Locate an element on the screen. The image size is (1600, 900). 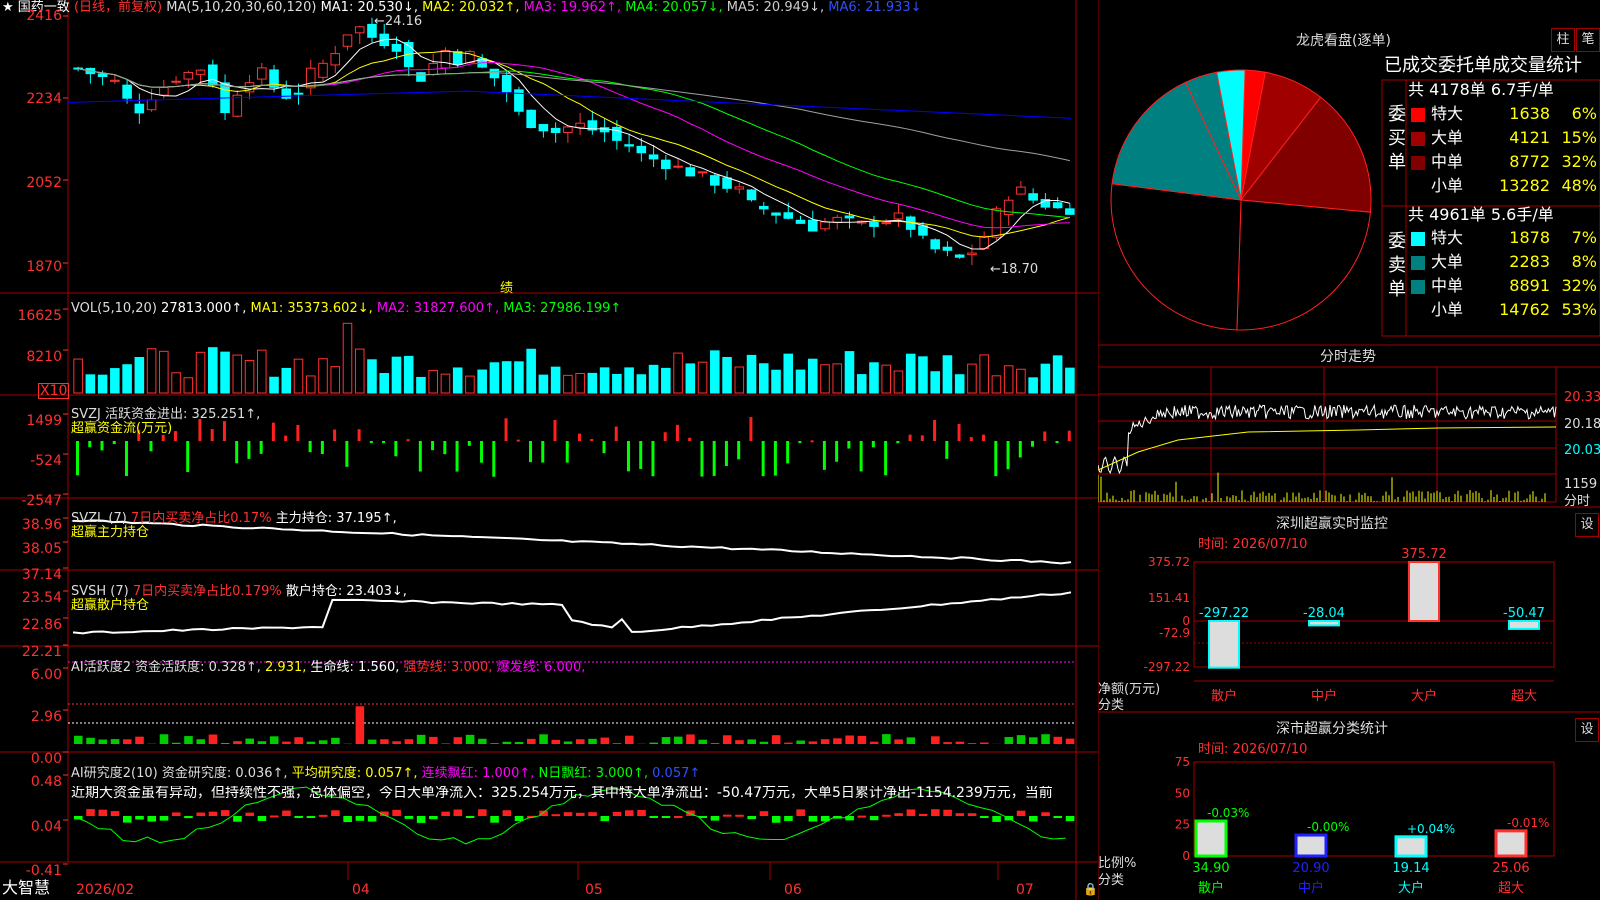
y-label: 1499 is located at coordinates (44, 421).